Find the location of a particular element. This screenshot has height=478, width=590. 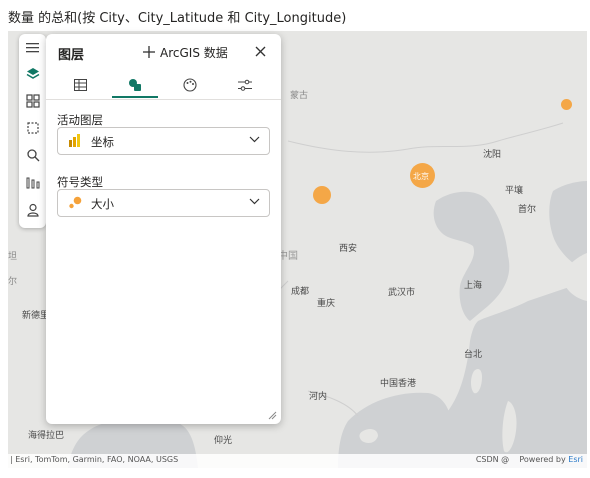

layers-icon is located at coordinates (32, 73).